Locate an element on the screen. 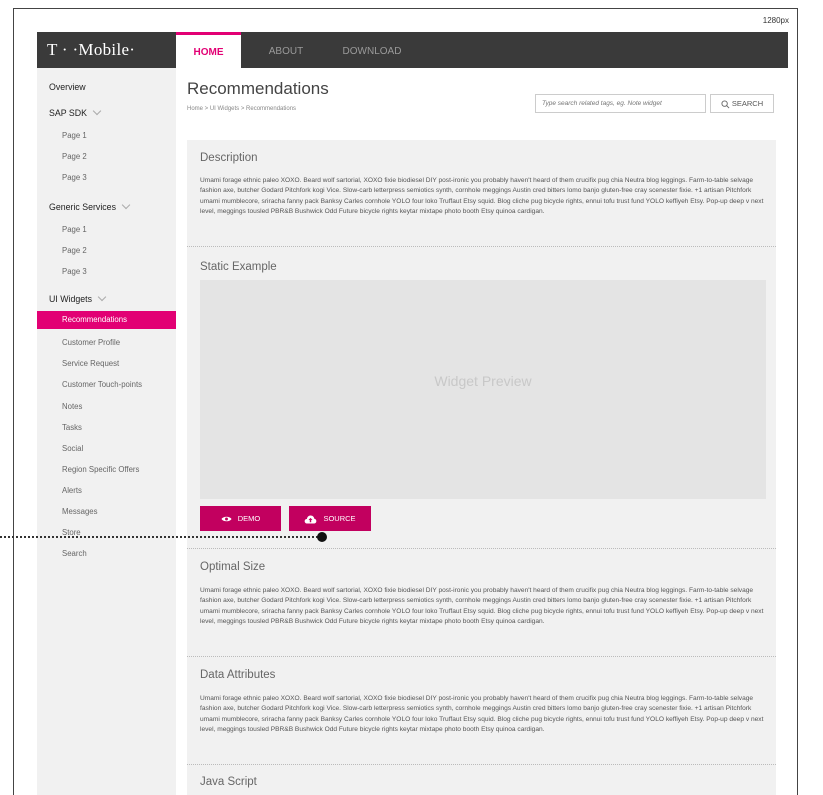  sidebar-item-ui-widgets: UI Widgets is located at coordinates (106, 298).